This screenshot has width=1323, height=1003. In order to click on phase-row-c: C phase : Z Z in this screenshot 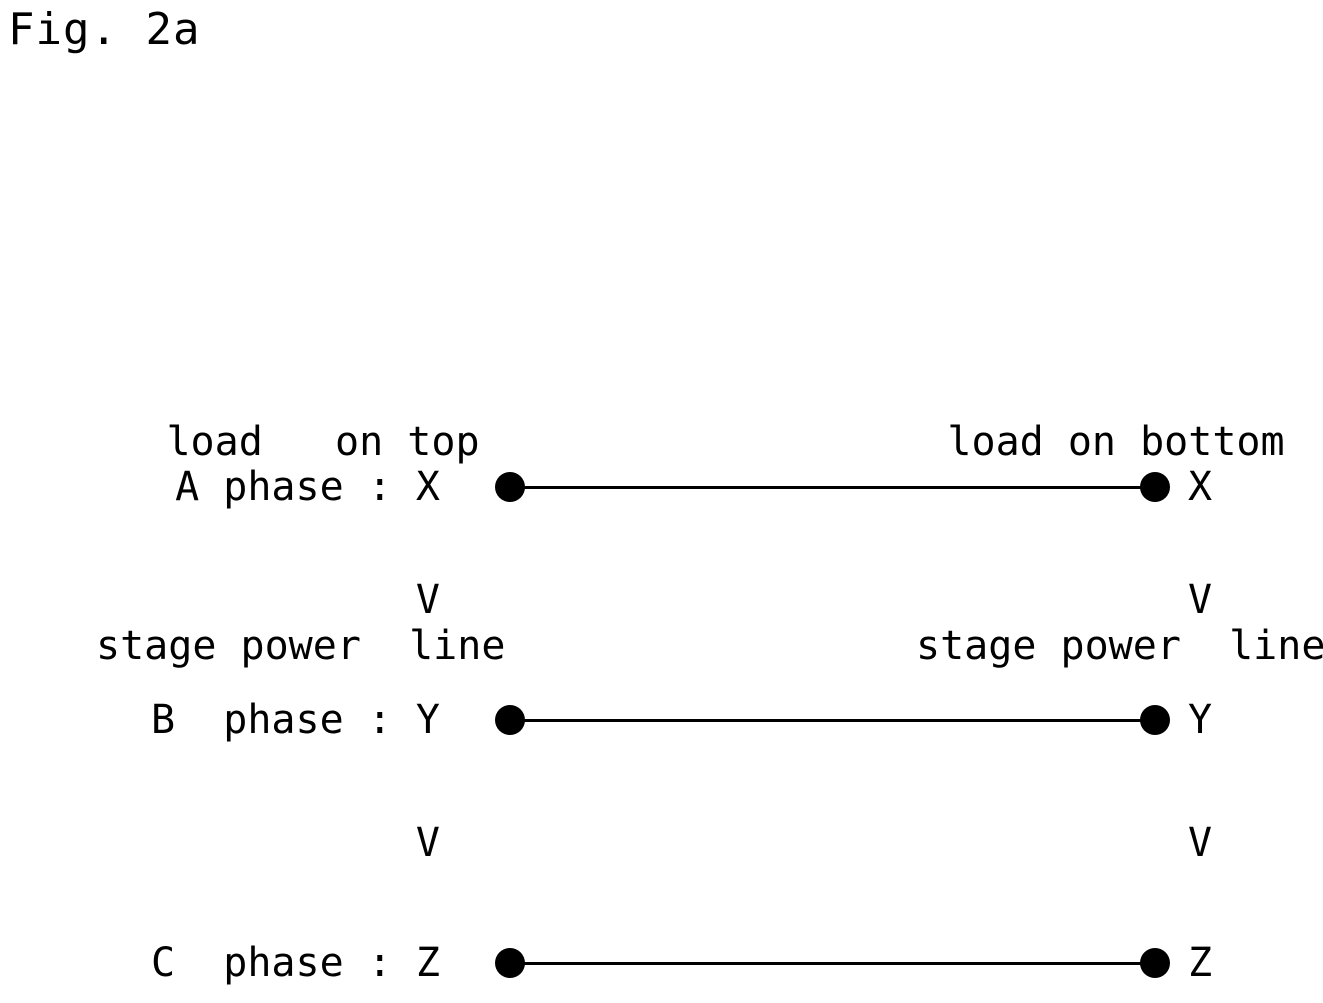, I will do `click(661, 963)`.